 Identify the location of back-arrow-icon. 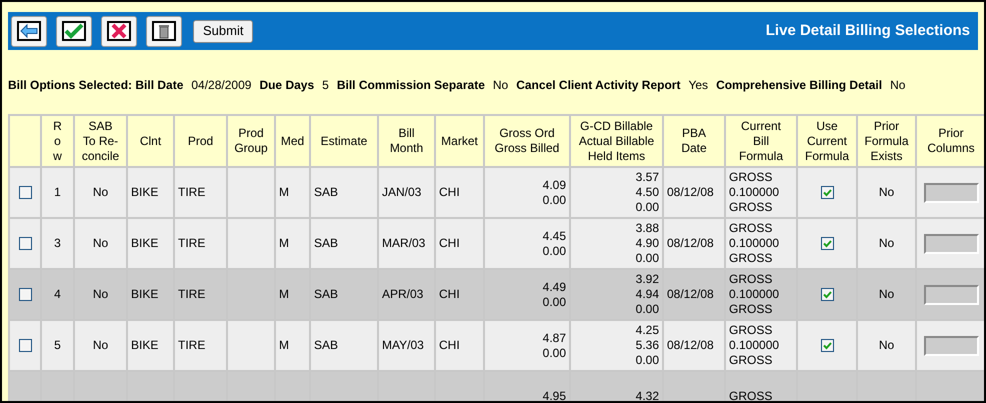
(29, 31).